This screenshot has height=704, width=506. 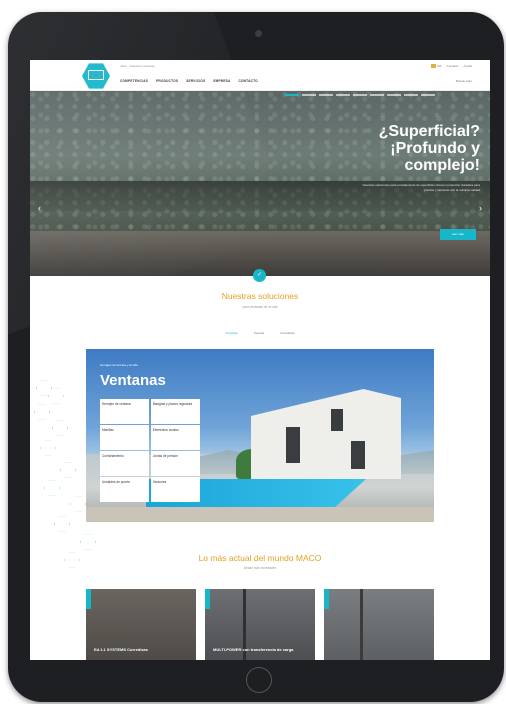 I want to click on category-ocultos: Elementos ocultos, so click(x=175, y=437).